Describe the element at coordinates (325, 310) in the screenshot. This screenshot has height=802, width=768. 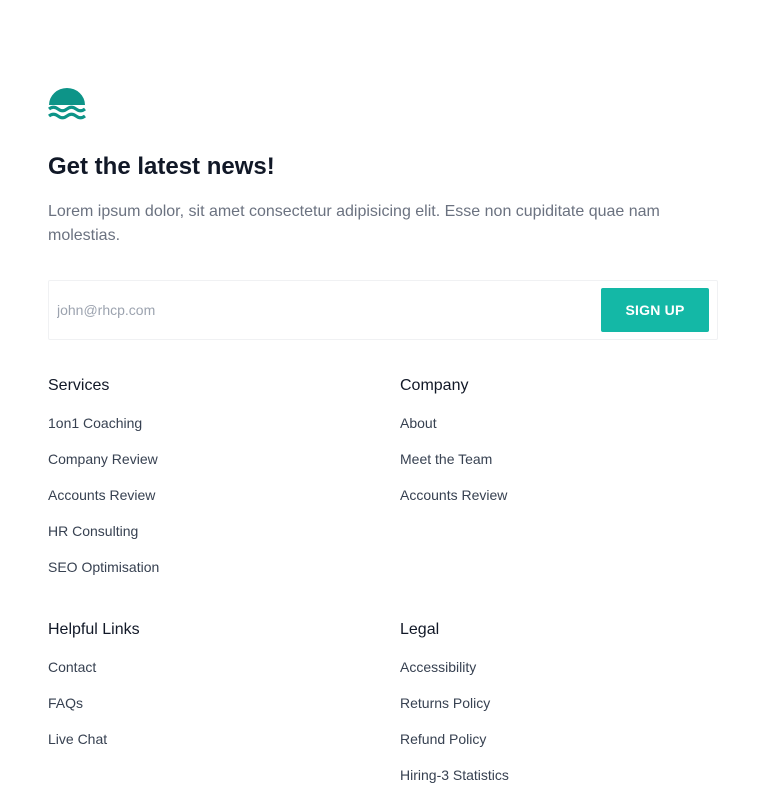
I see `email-input` at that location.